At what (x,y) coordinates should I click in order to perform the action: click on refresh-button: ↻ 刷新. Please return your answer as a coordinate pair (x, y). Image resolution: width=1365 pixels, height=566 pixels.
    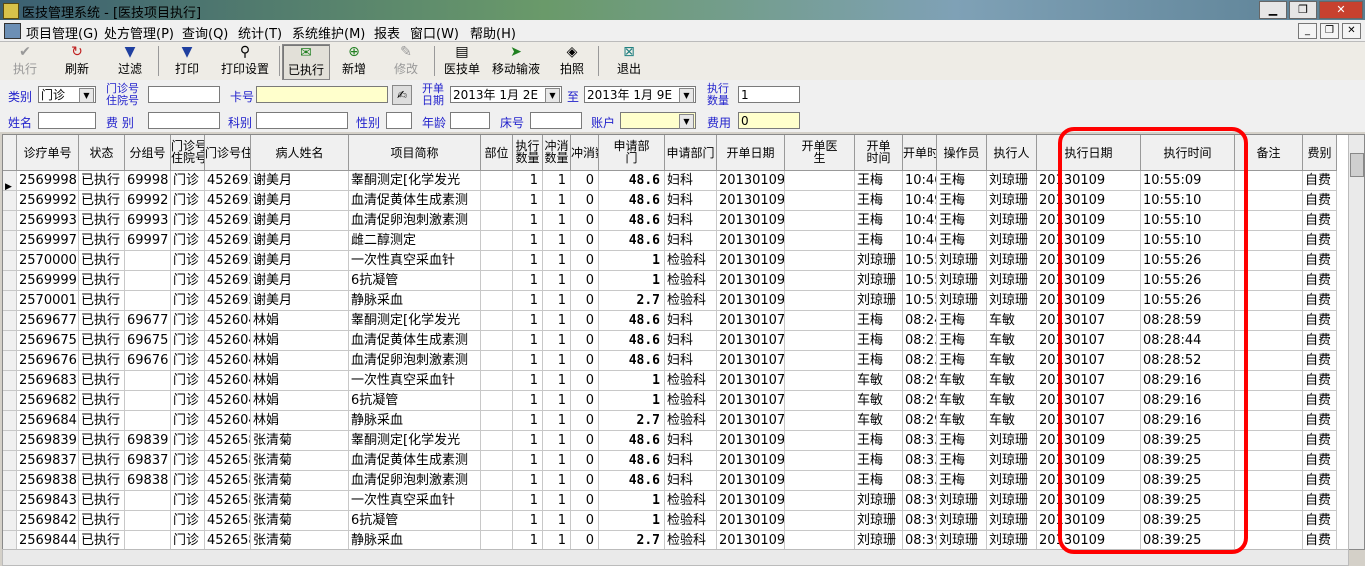
    Looking at the image, I should click on (77, 61).